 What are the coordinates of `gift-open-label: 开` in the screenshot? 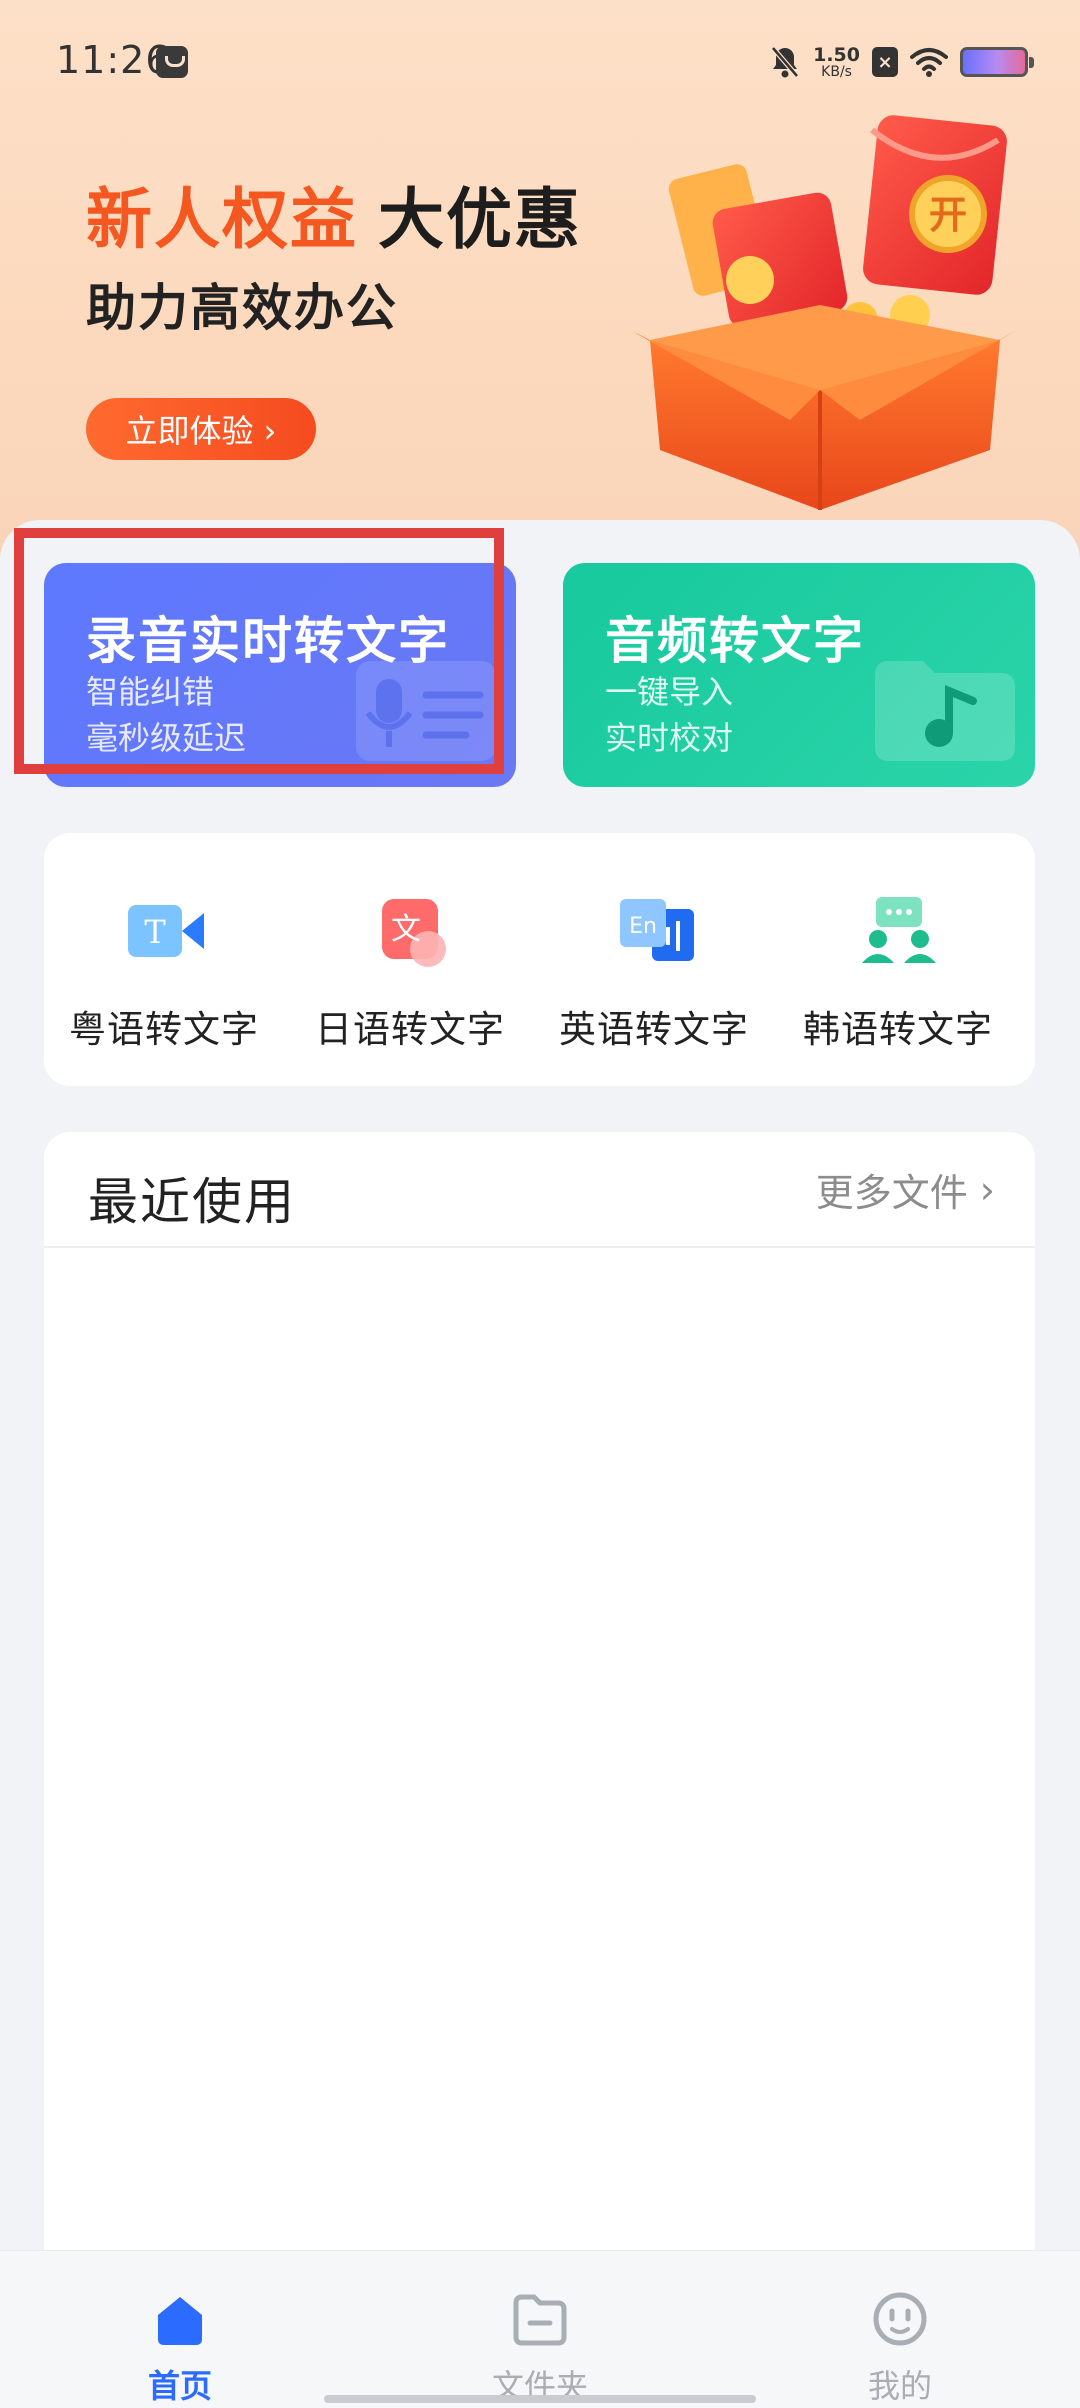 It's located at (948, 215).